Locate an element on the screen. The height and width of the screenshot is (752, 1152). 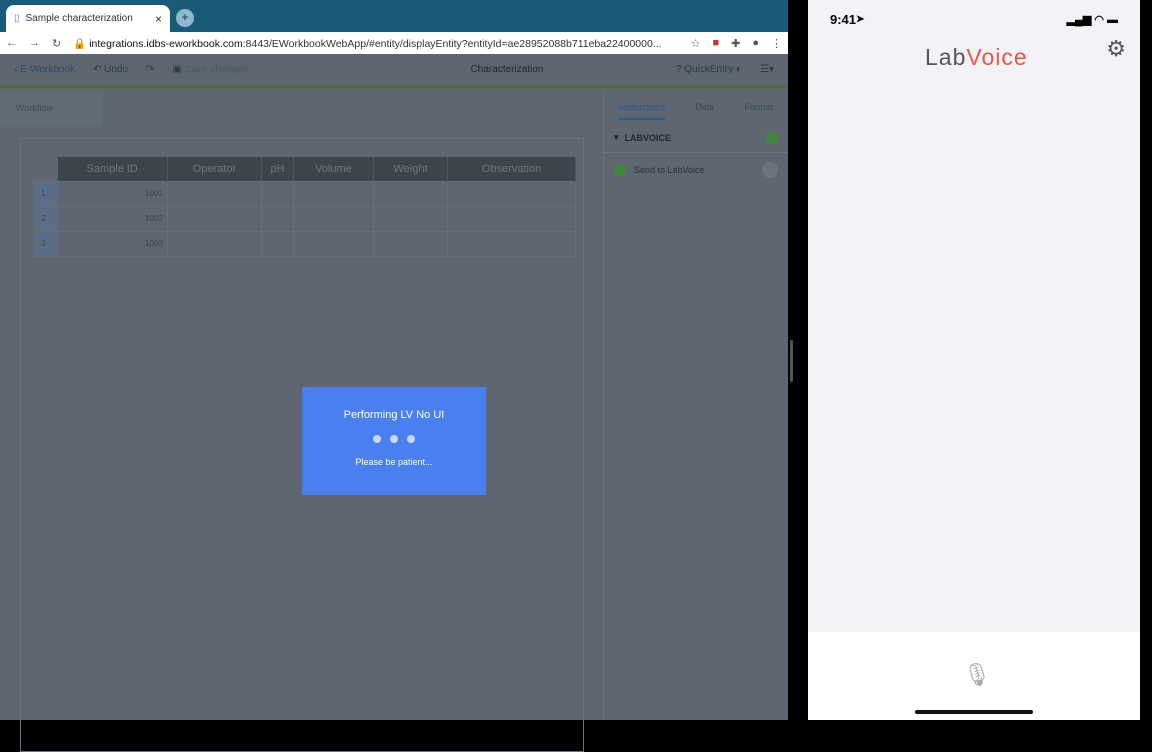
tab-format: Format is located at coordinates (758, 107).